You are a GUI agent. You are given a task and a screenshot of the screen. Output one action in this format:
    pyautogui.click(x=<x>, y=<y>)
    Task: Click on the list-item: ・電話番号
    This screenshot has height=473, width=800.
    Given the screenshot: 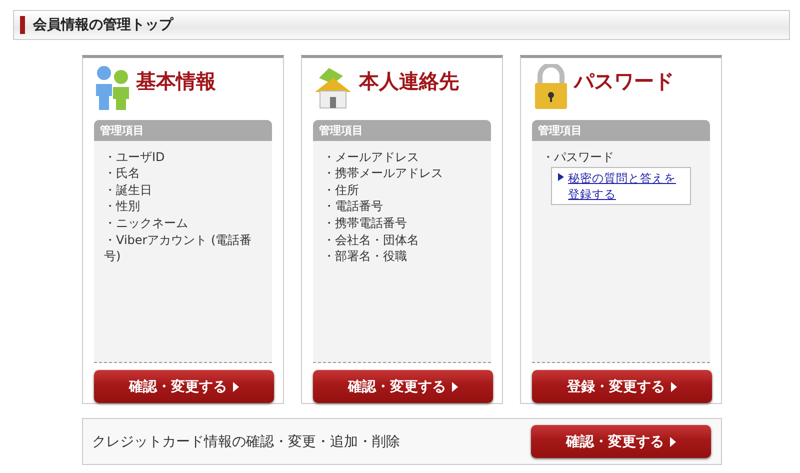 What is the action you would take?
    pyautogui.click(x=353, y=206)
    